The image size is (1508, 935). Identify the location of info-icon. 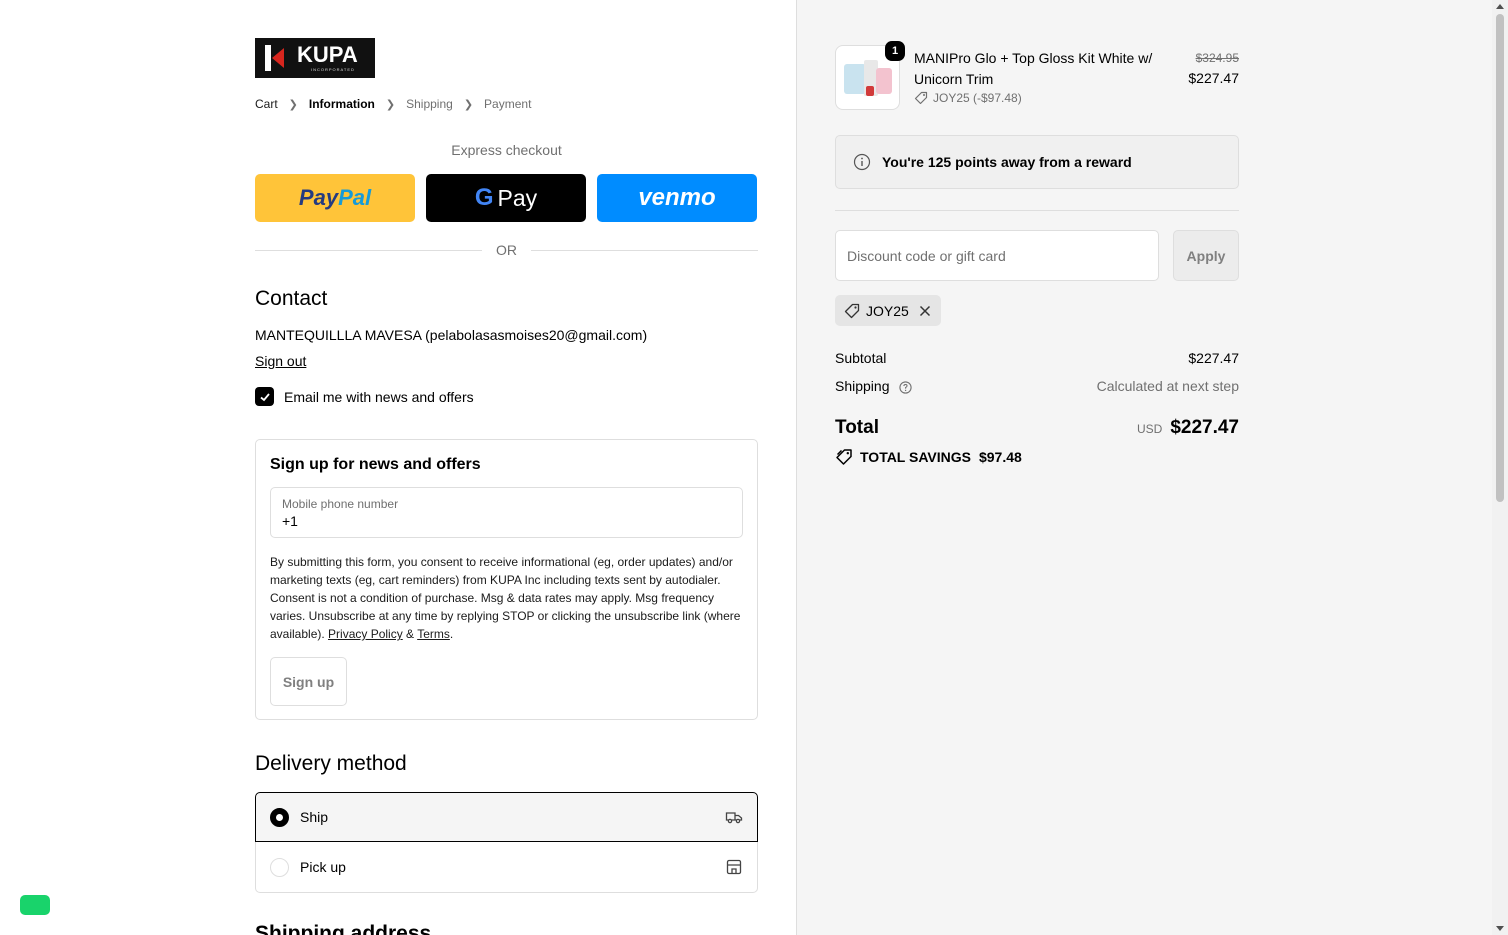
(862, 162).